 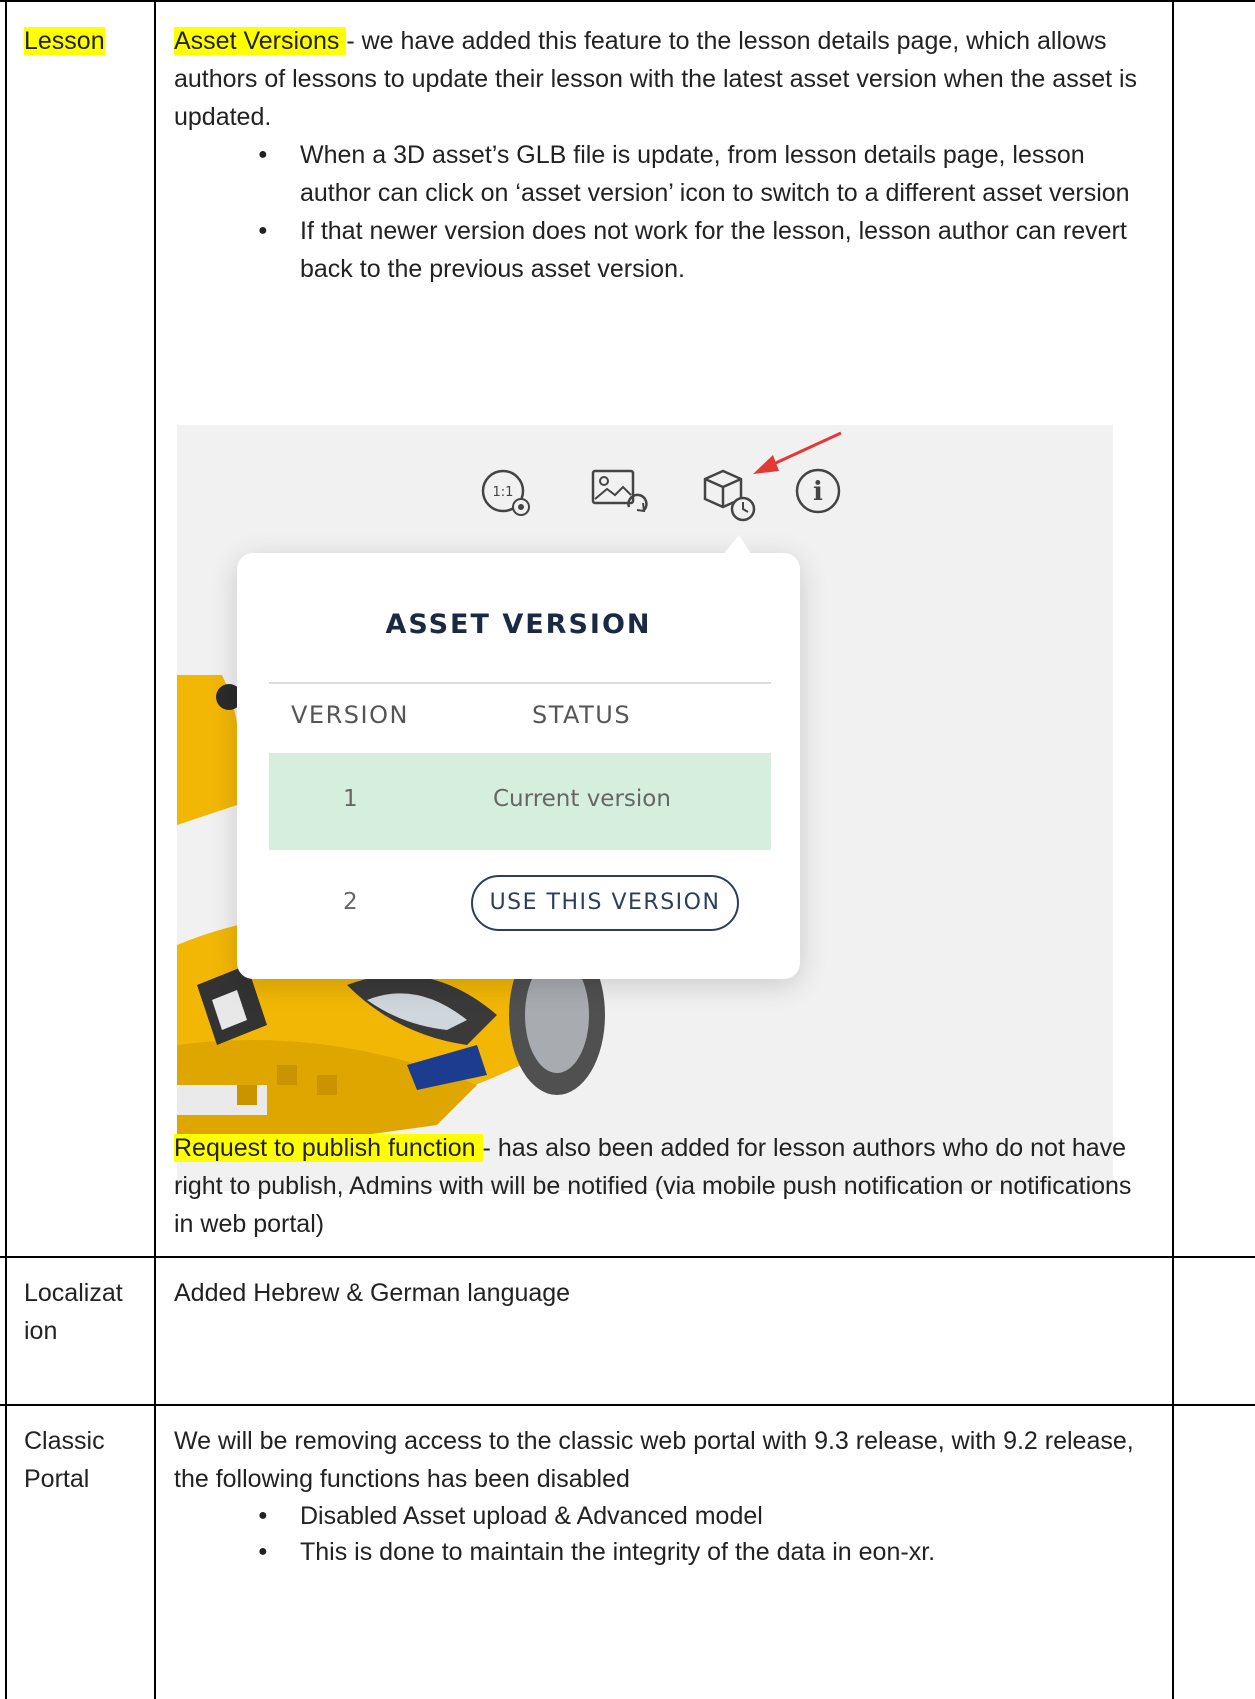 What do you see at coordinates (797, 452) in the screenshot?
I see `red-arrow-icon` at bounding box center [797, 452].